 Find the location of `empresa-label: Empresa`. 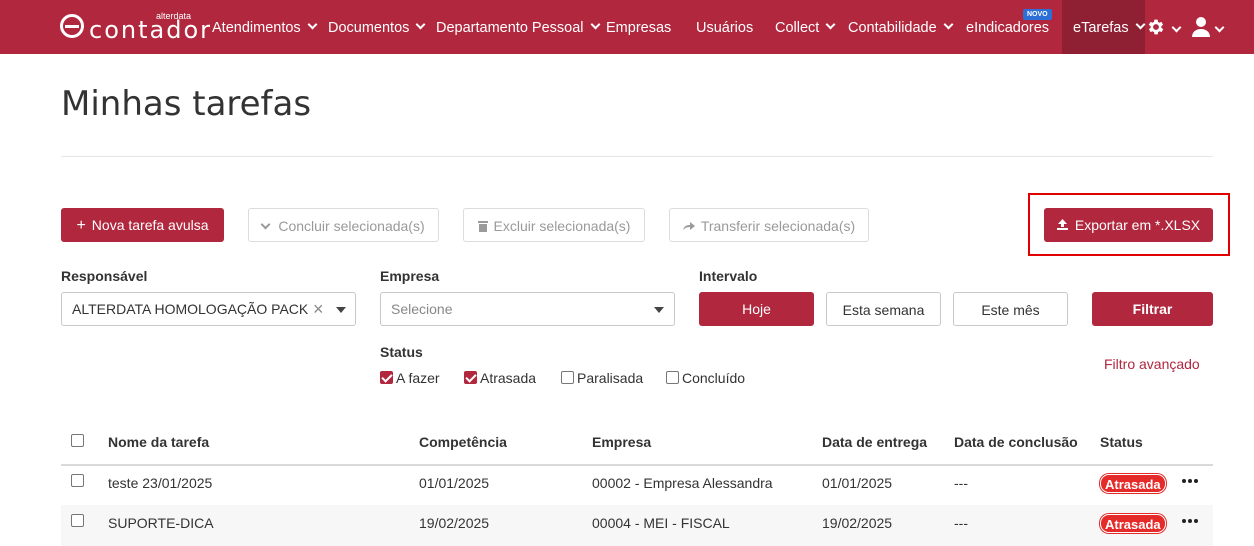

empresa-label: Empresa is located at coordinates (410, 276).